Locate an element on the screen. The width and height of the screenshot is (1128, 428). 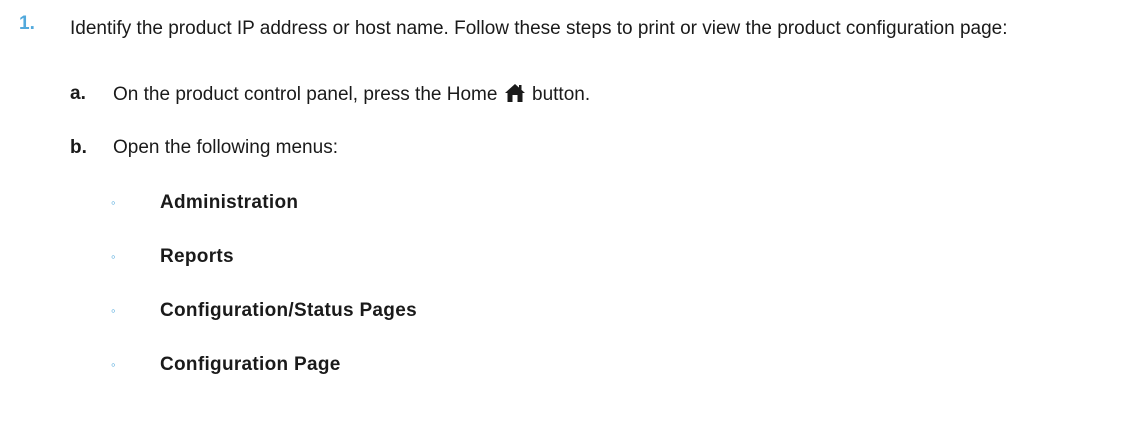
step-number: 1. is located at coordinates (27, 23).